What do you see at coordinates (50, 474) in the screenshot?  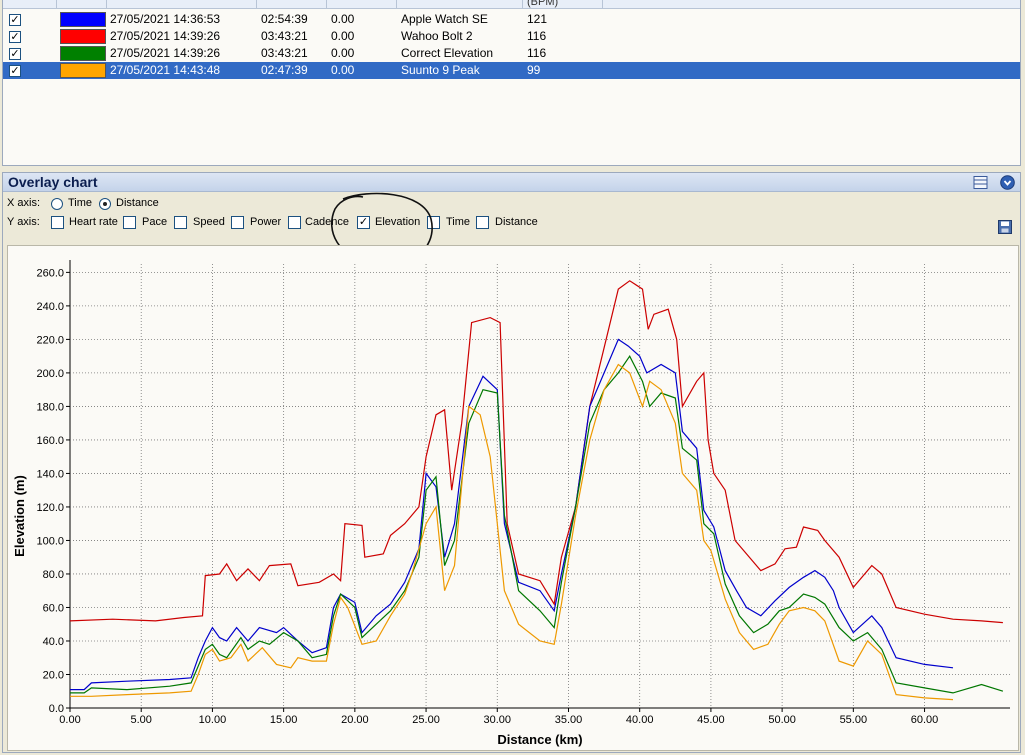 I see `y-tick-label: 140.0` at bounding box center [50, 474].